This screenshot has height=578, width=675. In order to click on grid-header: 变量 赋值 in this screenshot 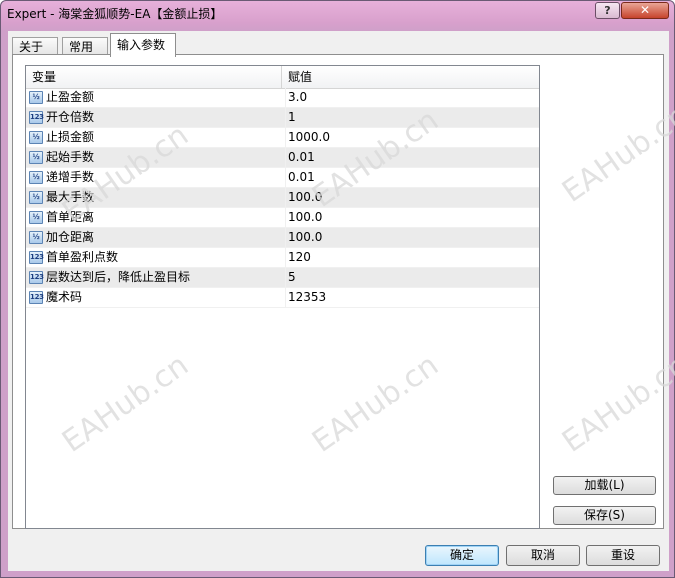, I will do `click(282, 77)`.